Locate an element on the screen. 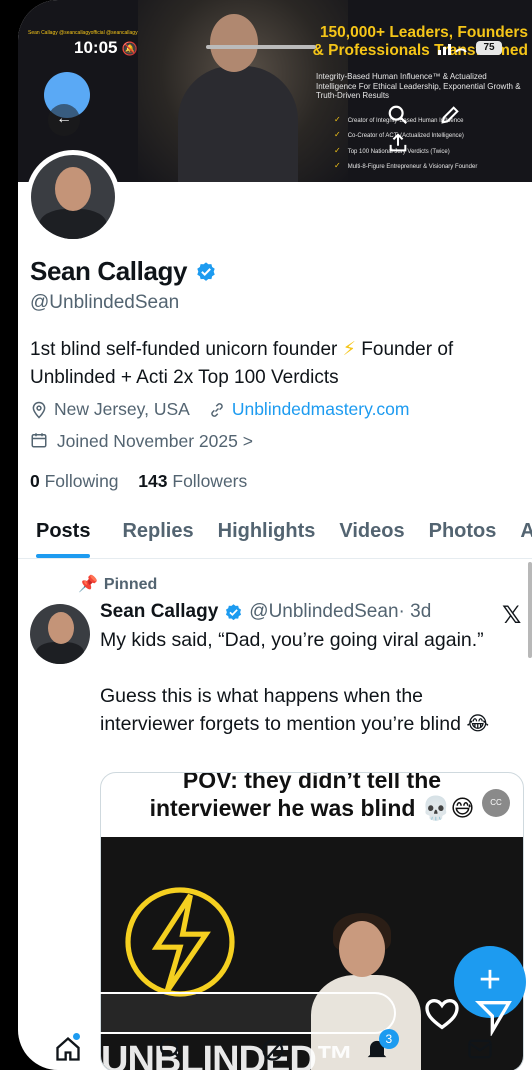 Image resolution: width=532 pixels, height=1070 pixels. post-author-avatar is located at coordinates (60, 634).